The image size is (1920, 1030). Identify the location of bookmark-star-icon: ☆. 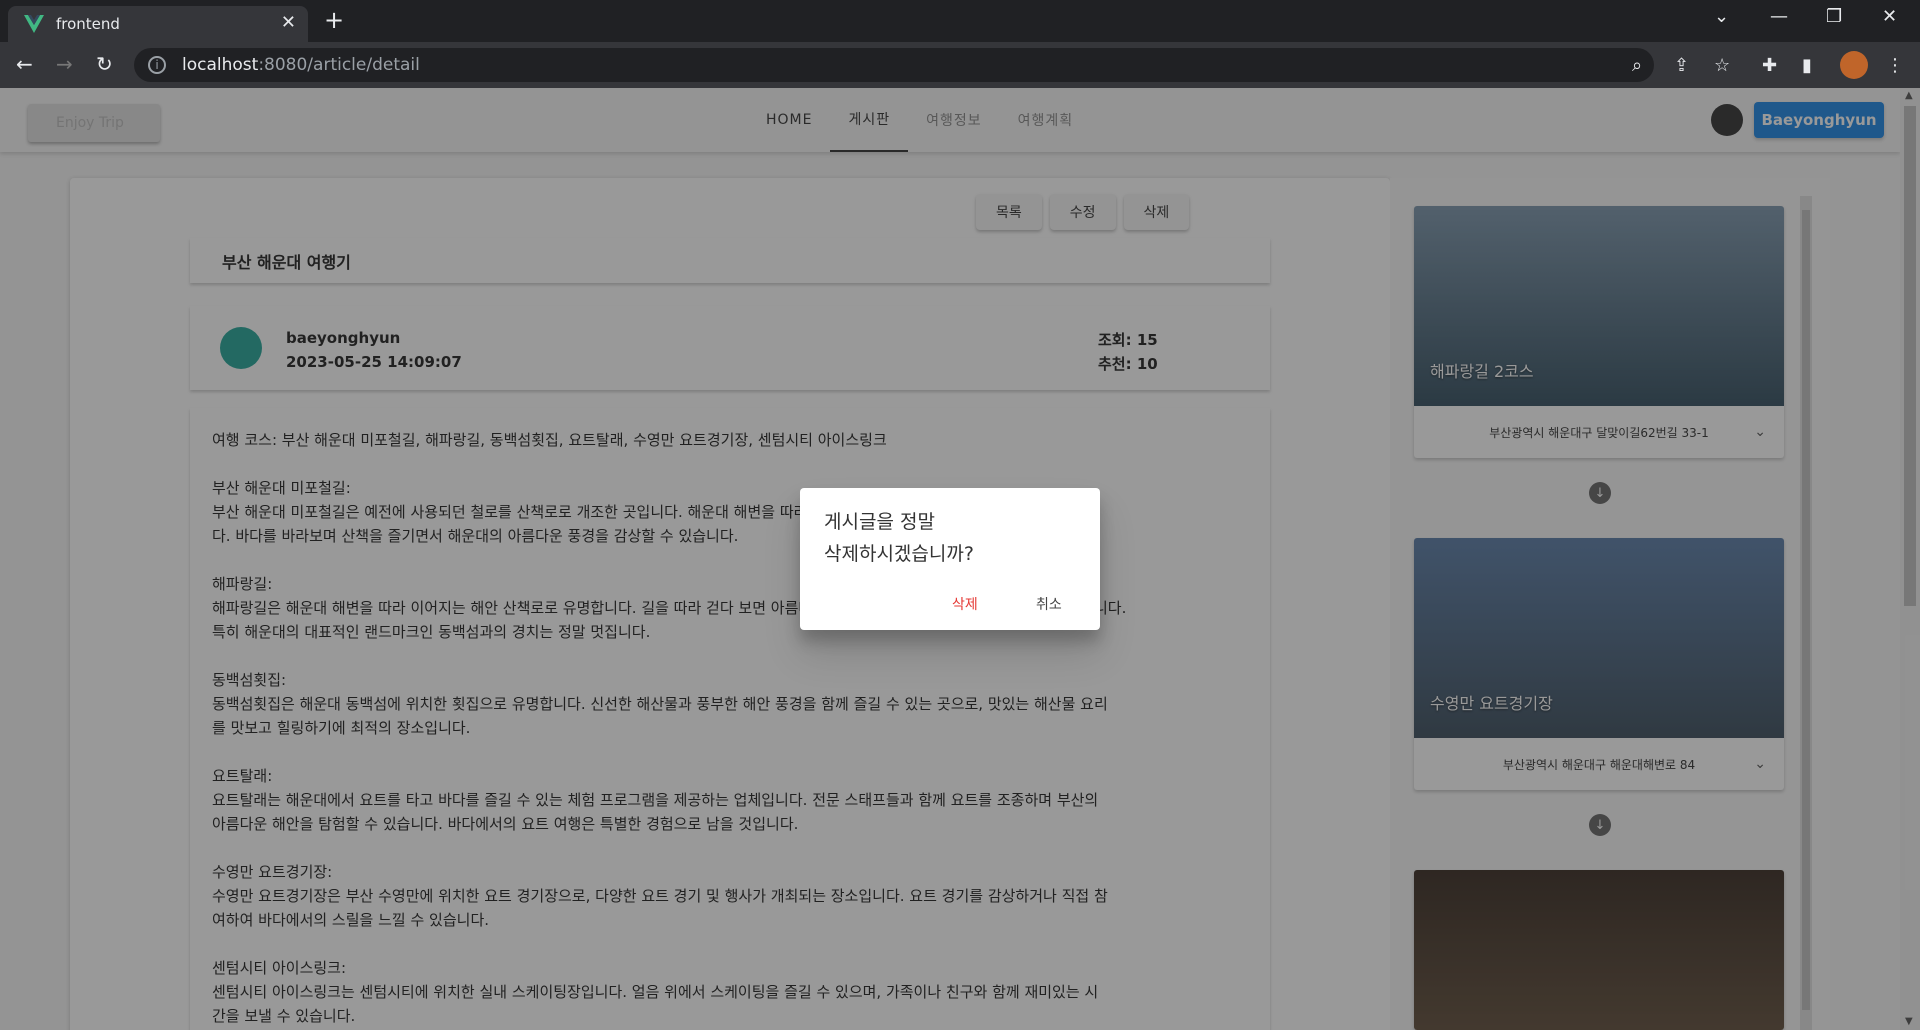
(1722, 65).